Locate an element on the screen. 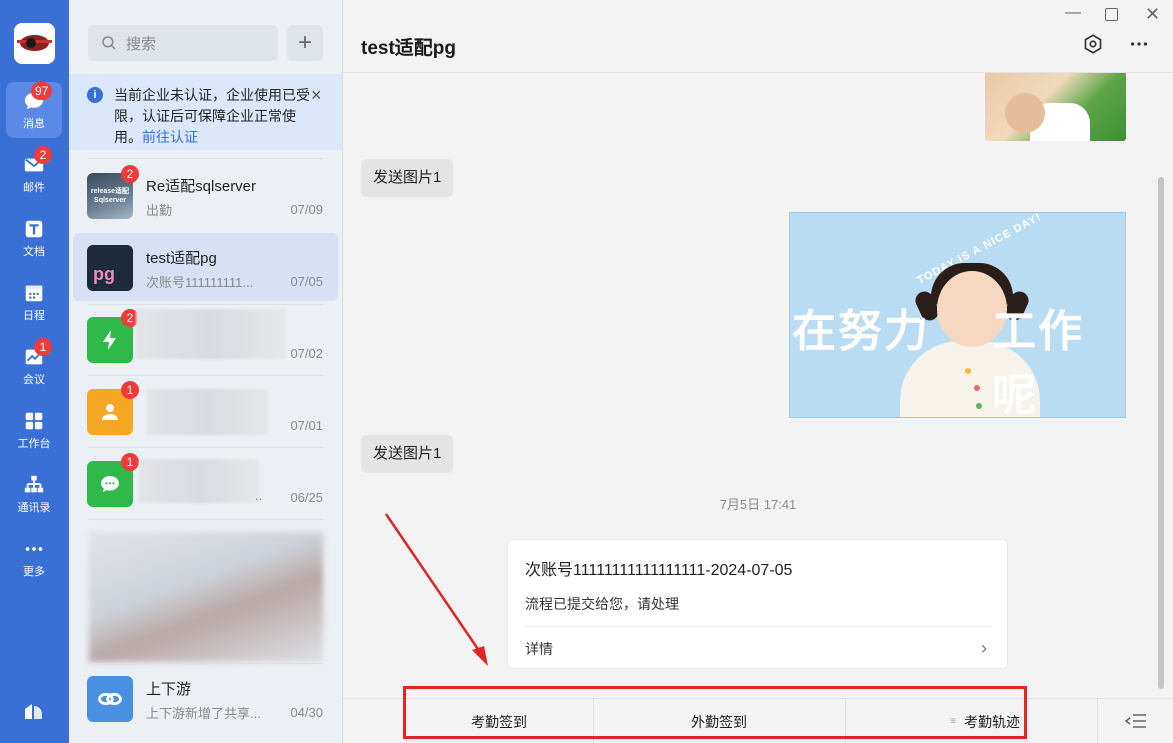 This screenshot has width=1173, height=743. card-divider is located at coordinates (758, 626).